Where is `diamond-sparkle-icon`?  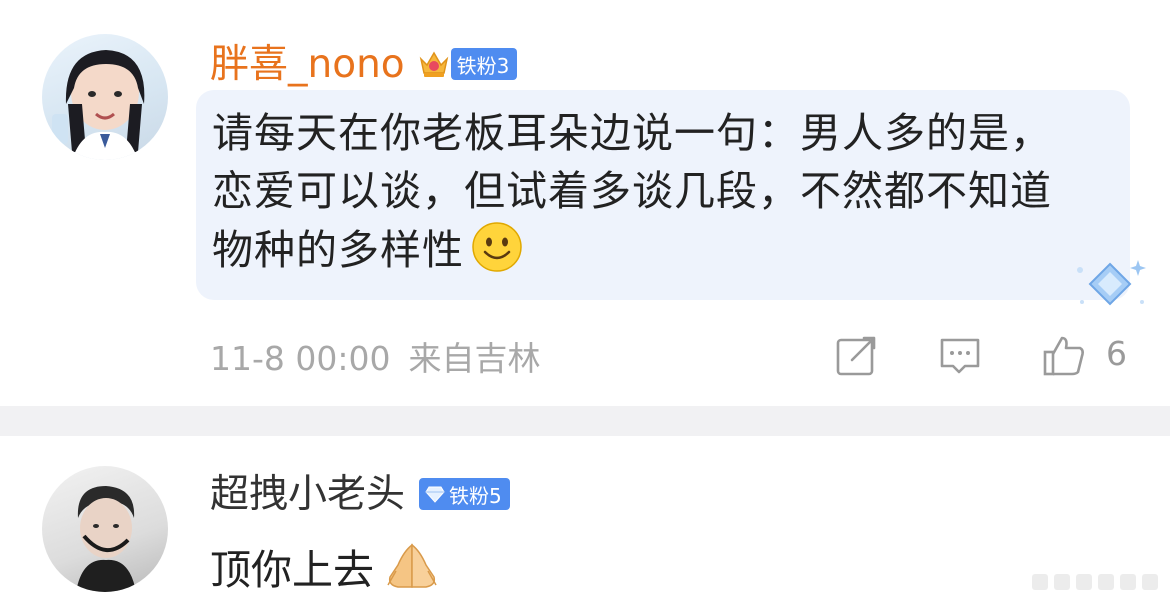 diamond-sparkle-icon is located at coordinates (1111, 283).